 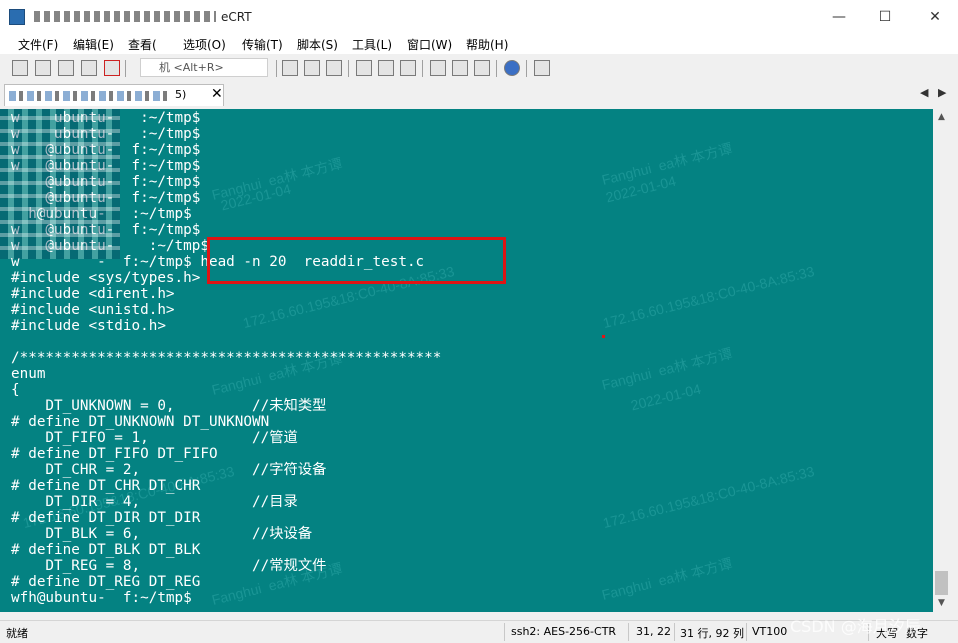 I want to click on menu-transfer: 传输(T), so click(x=262, y=44).